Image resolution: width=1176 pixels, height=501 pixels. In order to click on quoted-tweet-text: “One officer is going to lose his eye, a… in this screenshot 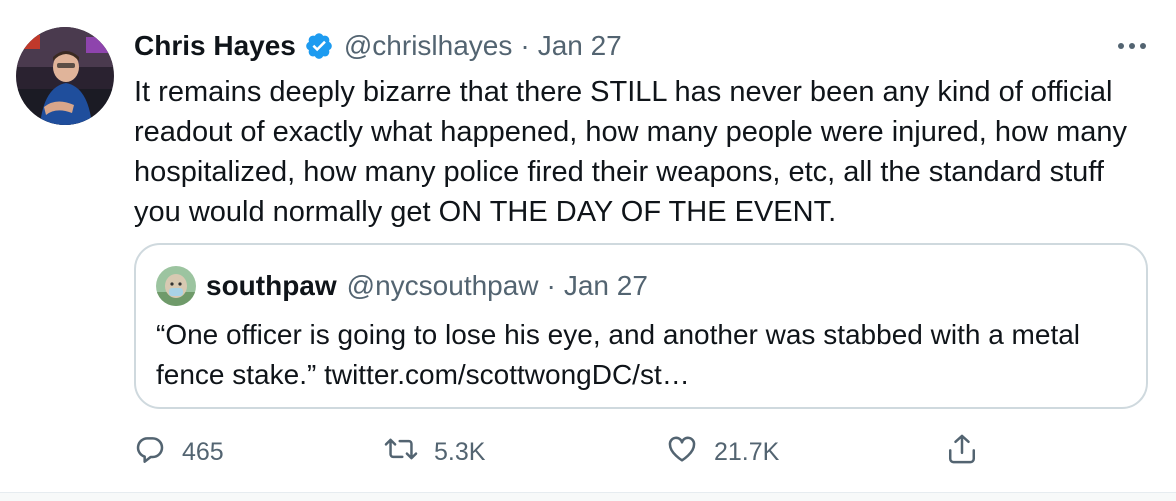, I will do `click(618, 354)`.